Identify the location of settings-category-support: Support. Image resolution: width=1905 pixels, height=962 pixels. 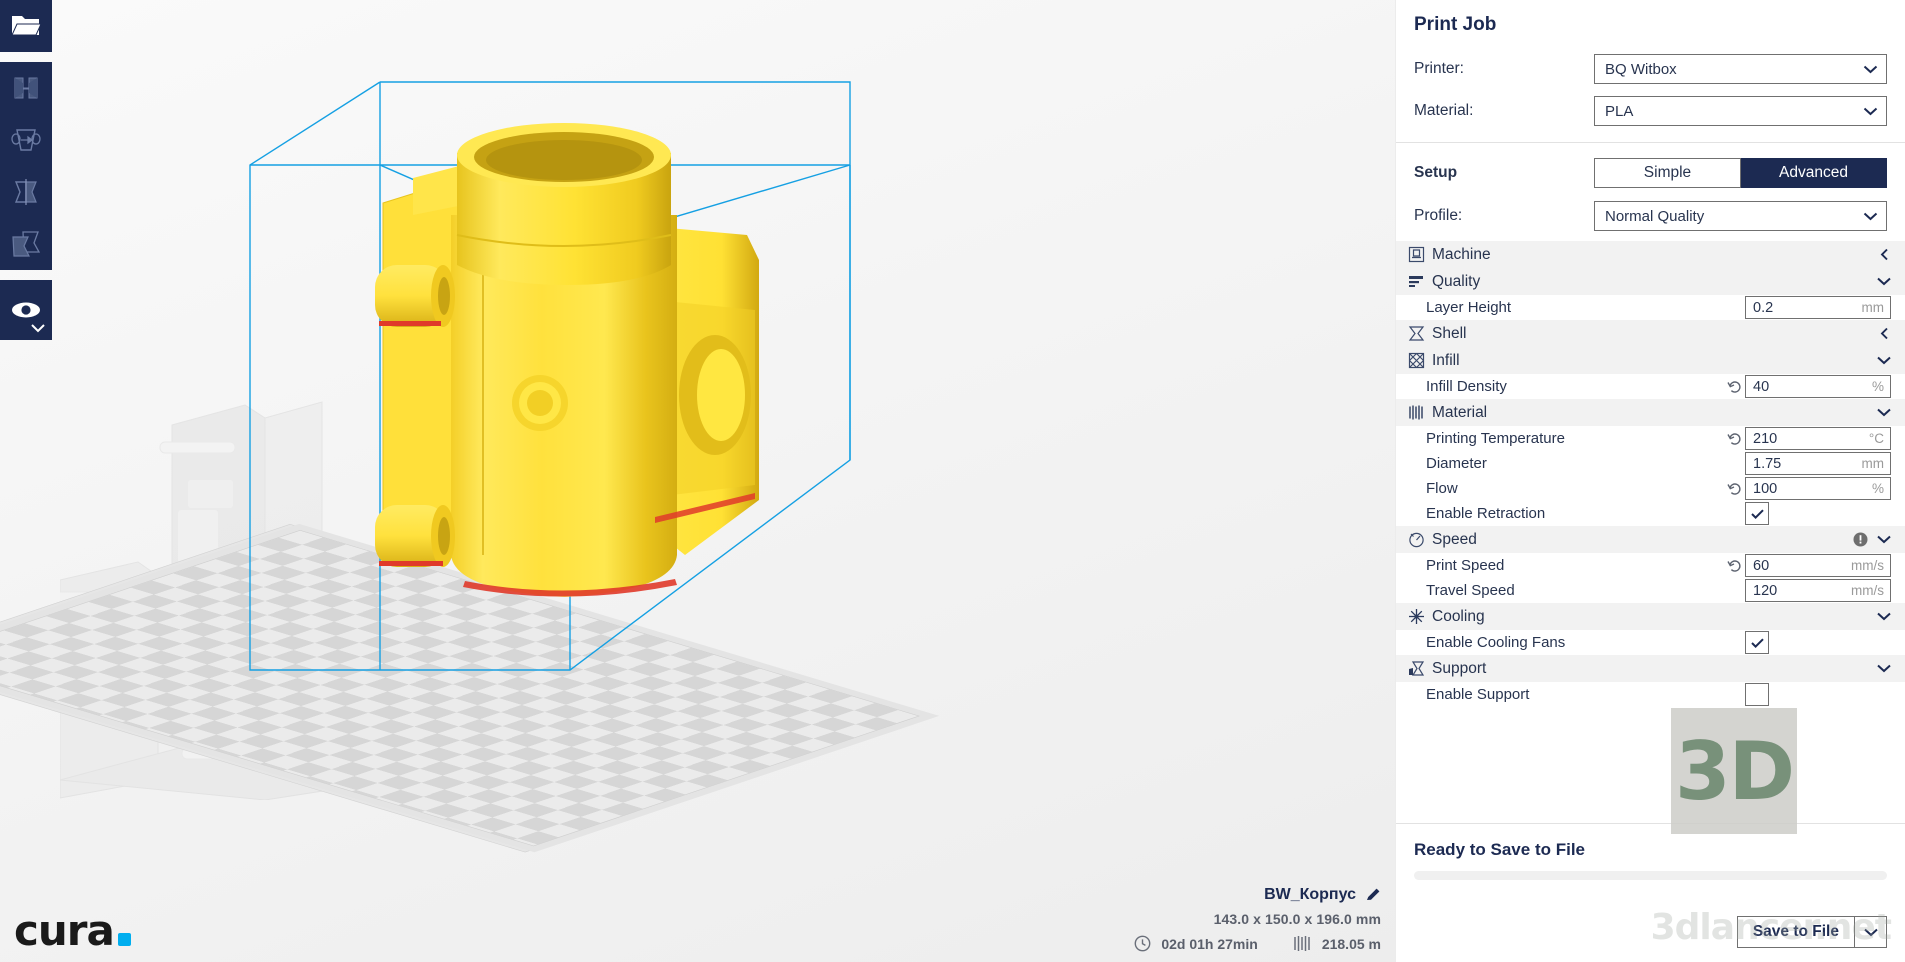
(1650, 668).